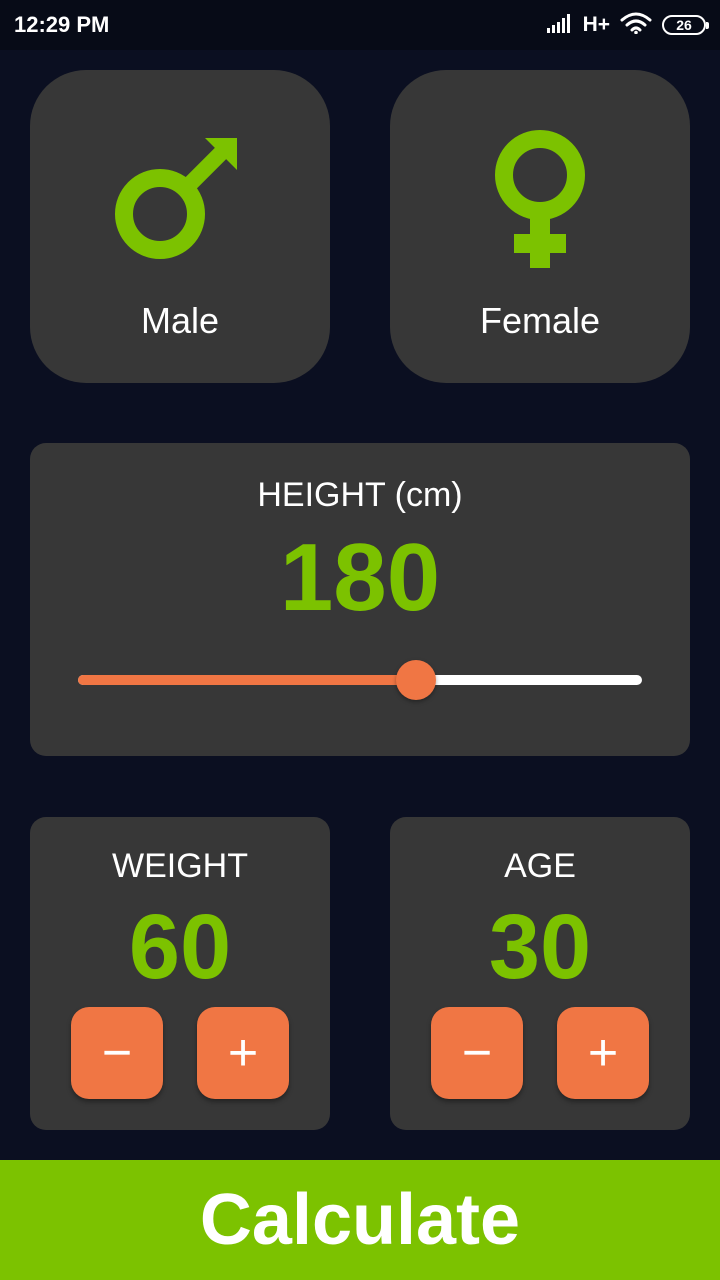 The width and height of the screenshot is (720, 1280). I want to click on male-card: Male, so click(180, 226).